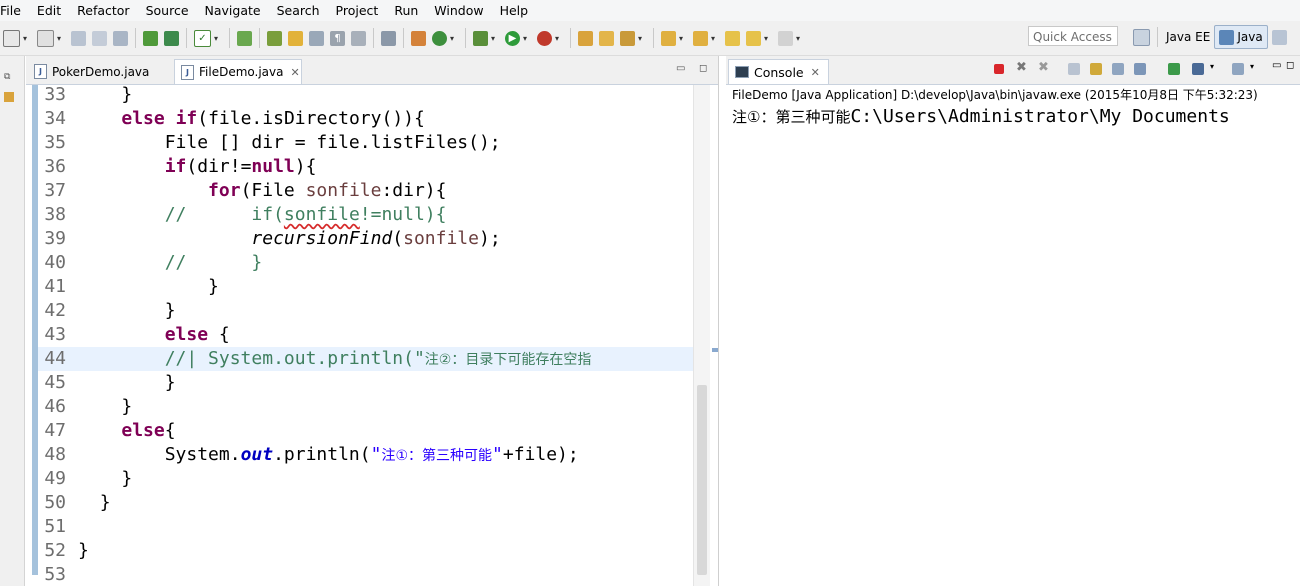 The width and height of the screenshot is (1300, 586). I want to click on editor-scrollbar, so click(701, 335).